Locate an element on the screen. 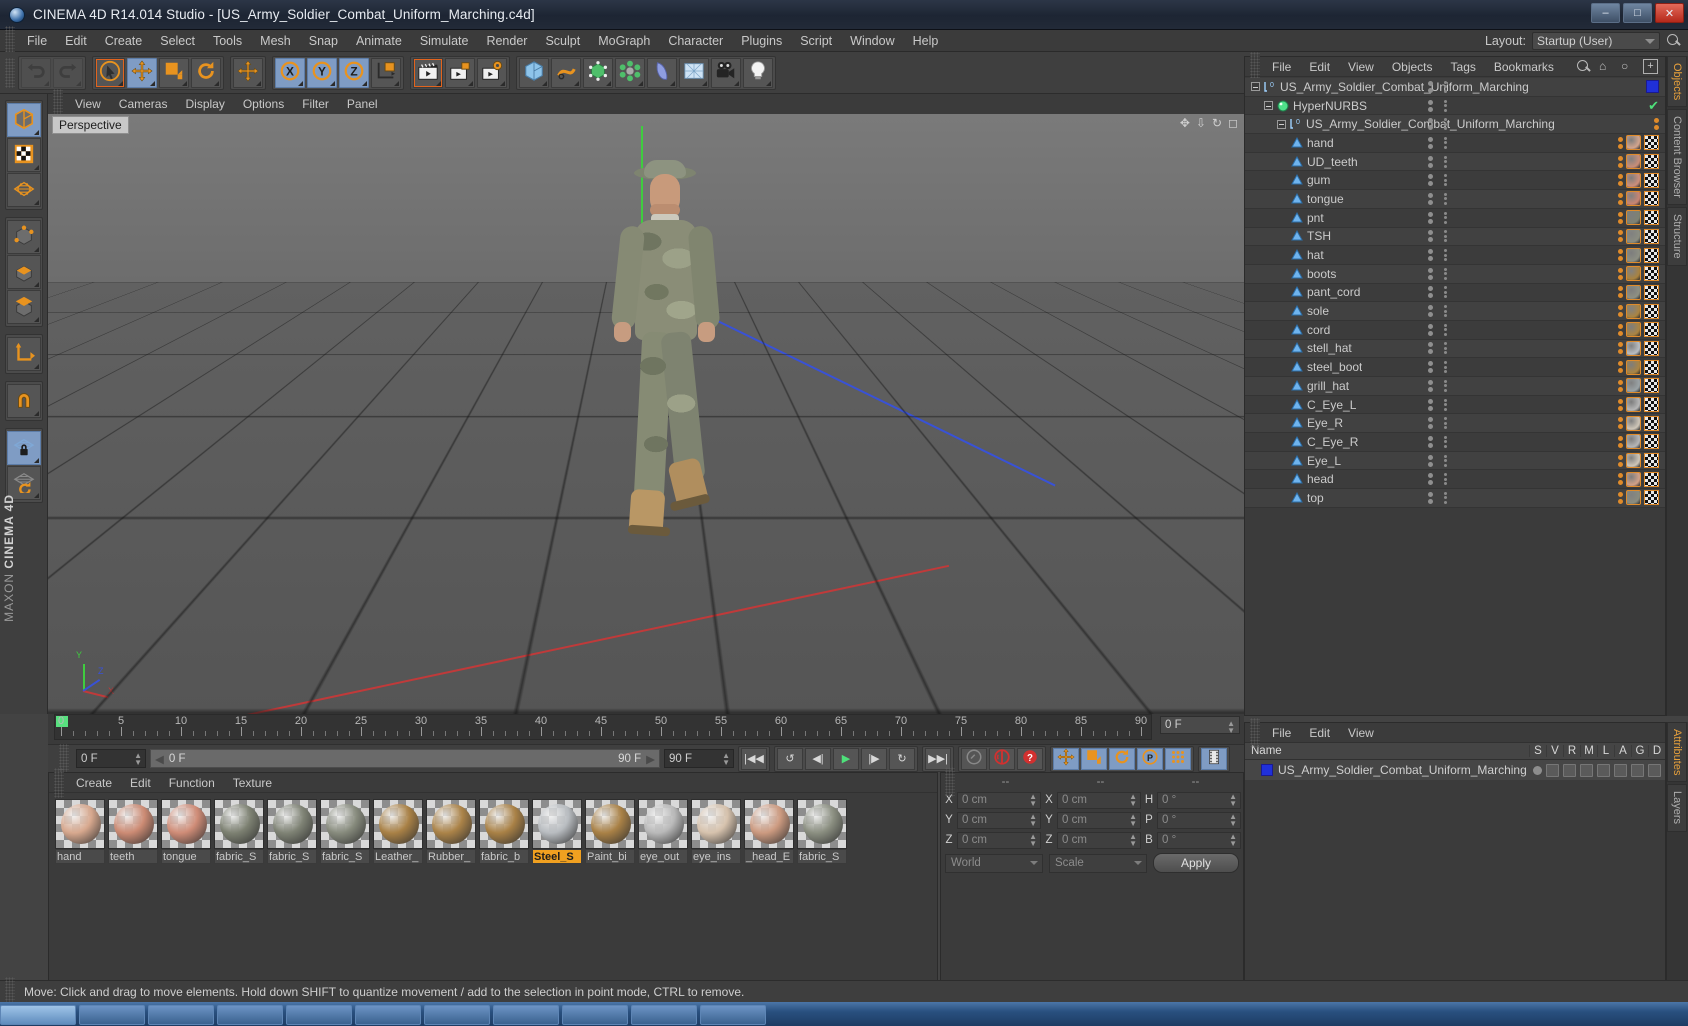  add-environment-button is located at coordinates (694, 72).